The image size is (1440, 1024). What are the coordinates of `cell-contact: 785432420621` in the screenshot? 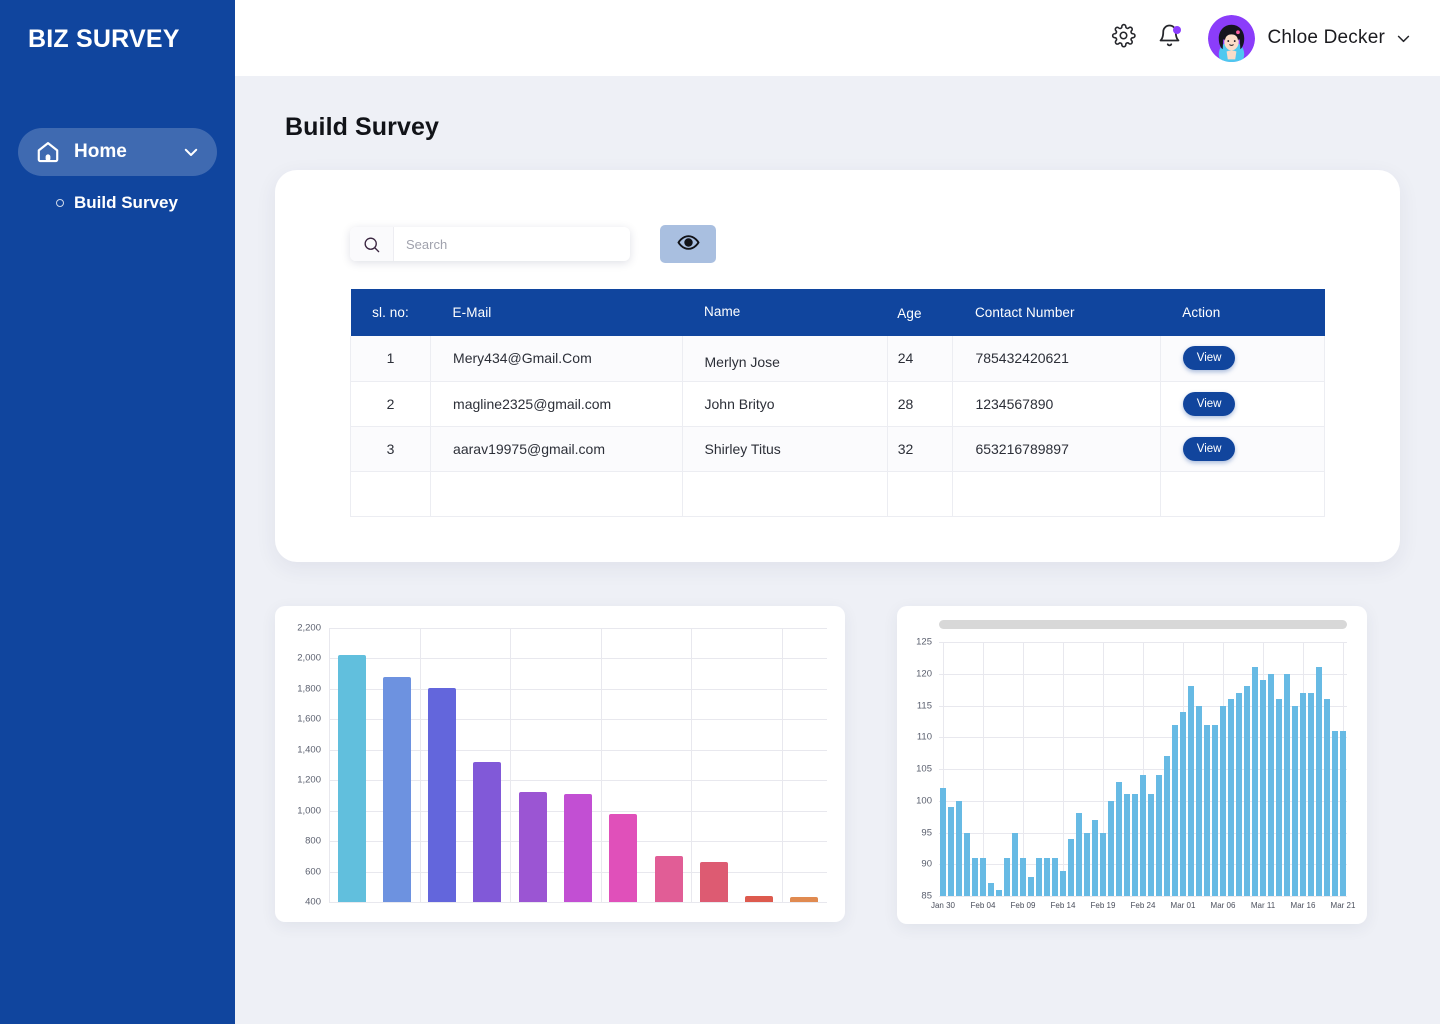 It's located at (1056, 359).